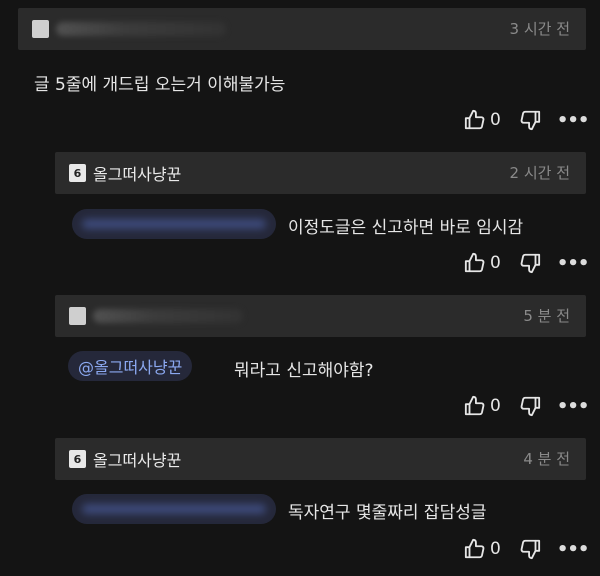 This screenshot has height=576, width=600. Describe the element at coordinates (320, 316) in the screenshot. I see `comment-header: 5 분 전` at that location.